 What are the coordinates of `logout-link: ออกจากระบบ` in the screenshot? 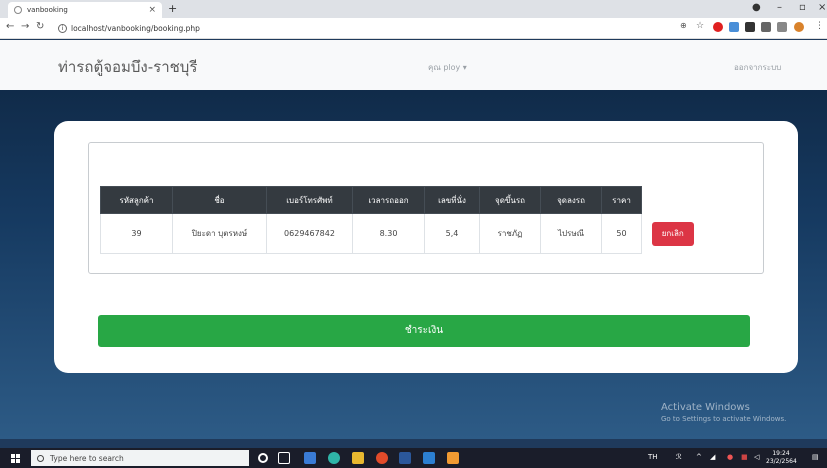 It's located at (757, 67).